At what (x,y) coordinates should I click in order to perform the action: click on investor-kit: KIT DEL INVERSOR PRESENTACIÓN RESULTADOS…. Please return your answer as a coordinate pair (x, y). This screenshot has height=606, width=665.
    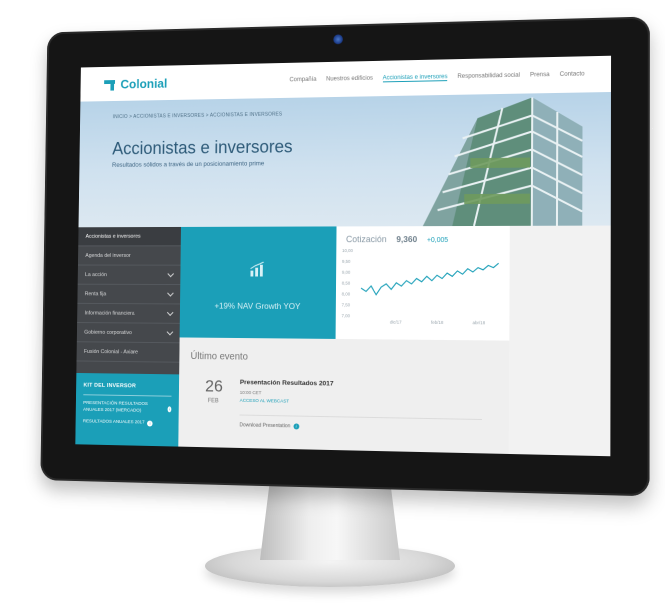
    Looking at the image, I should click on (127, 414).